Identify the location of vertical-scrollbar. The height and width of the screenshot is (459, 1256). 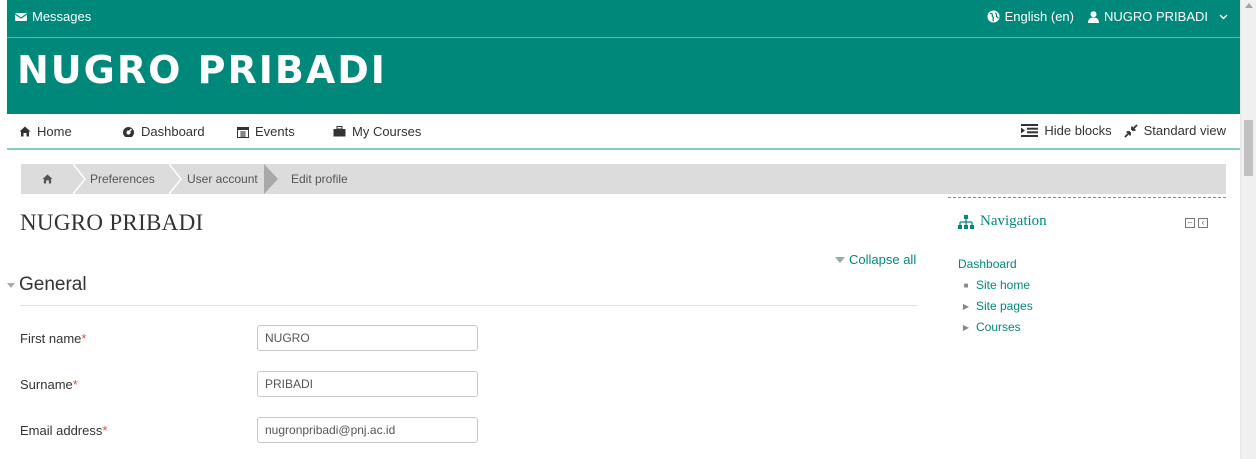
(1248, 229).